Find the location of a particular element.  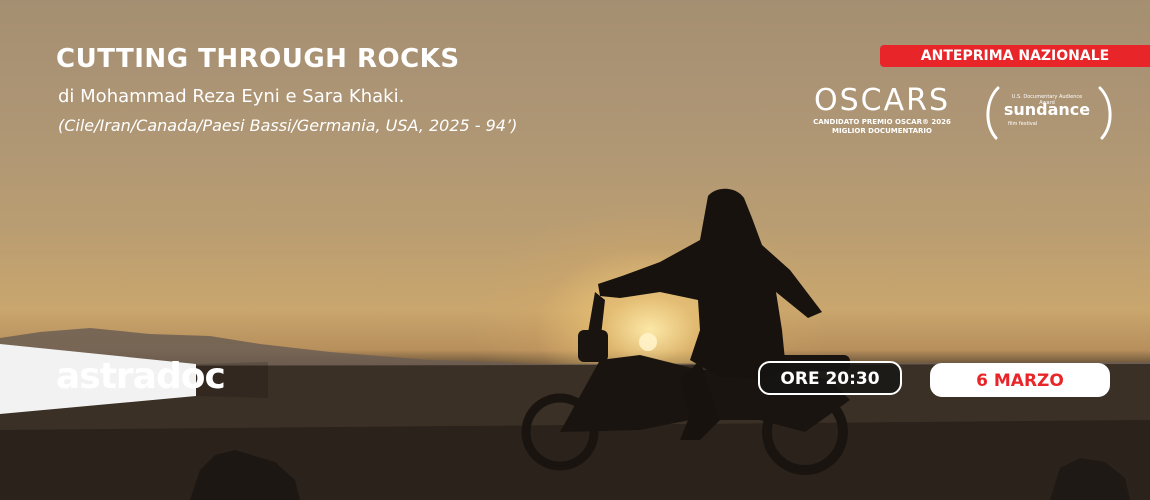

sun-flare is located at coordinates (648, 342).